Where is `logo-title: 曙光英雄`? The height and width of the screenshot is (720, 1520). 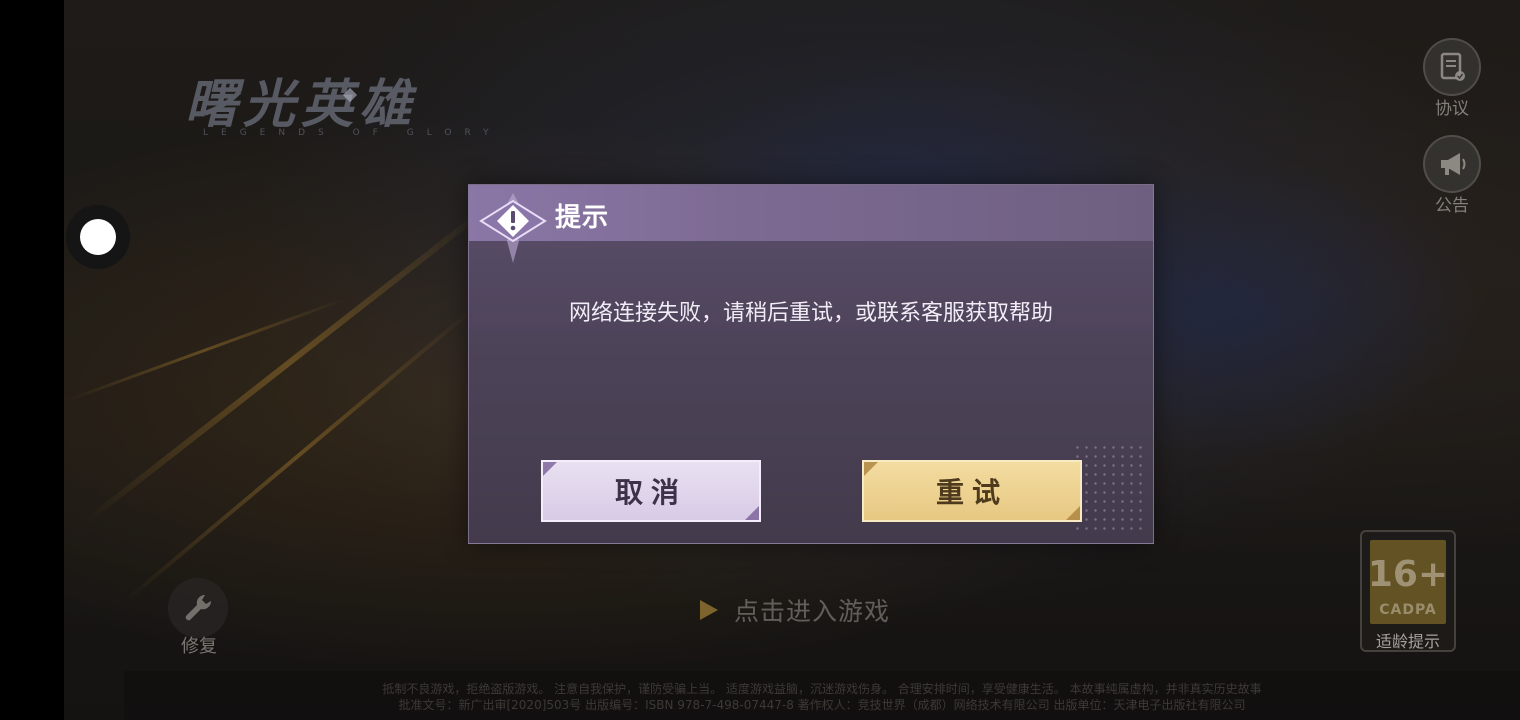
logo-title: 曙光英雄 is located at coordinates (301, 104).